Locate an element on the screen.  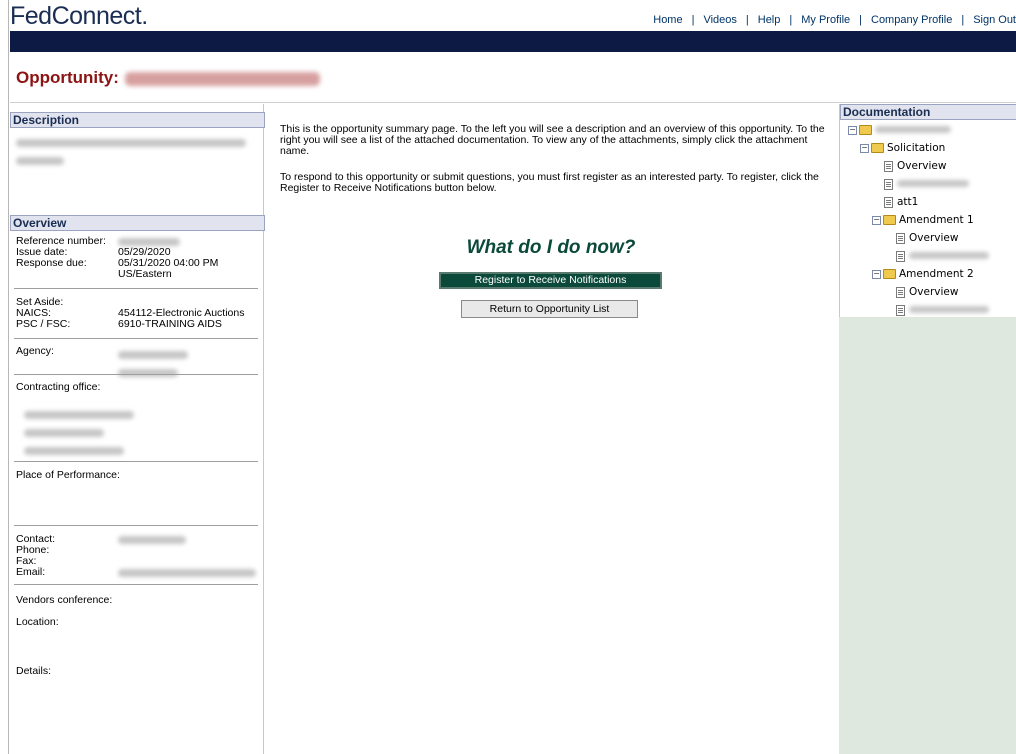
response-due-label: Response due: is located at coordinates (51, 263).